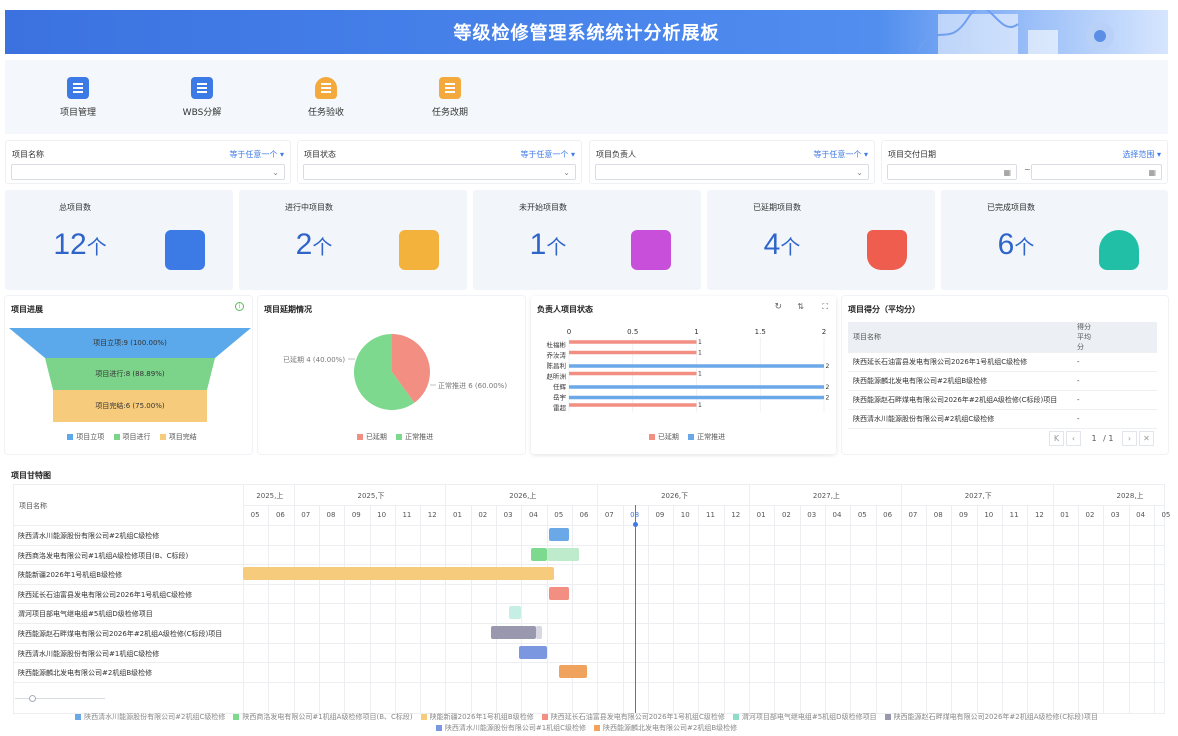 The image size is (1178, 736). What do you see at coordinates (1016, 244) in the screenshot?
I see `stat-value: 6个` at bounding box center [1016, 244].